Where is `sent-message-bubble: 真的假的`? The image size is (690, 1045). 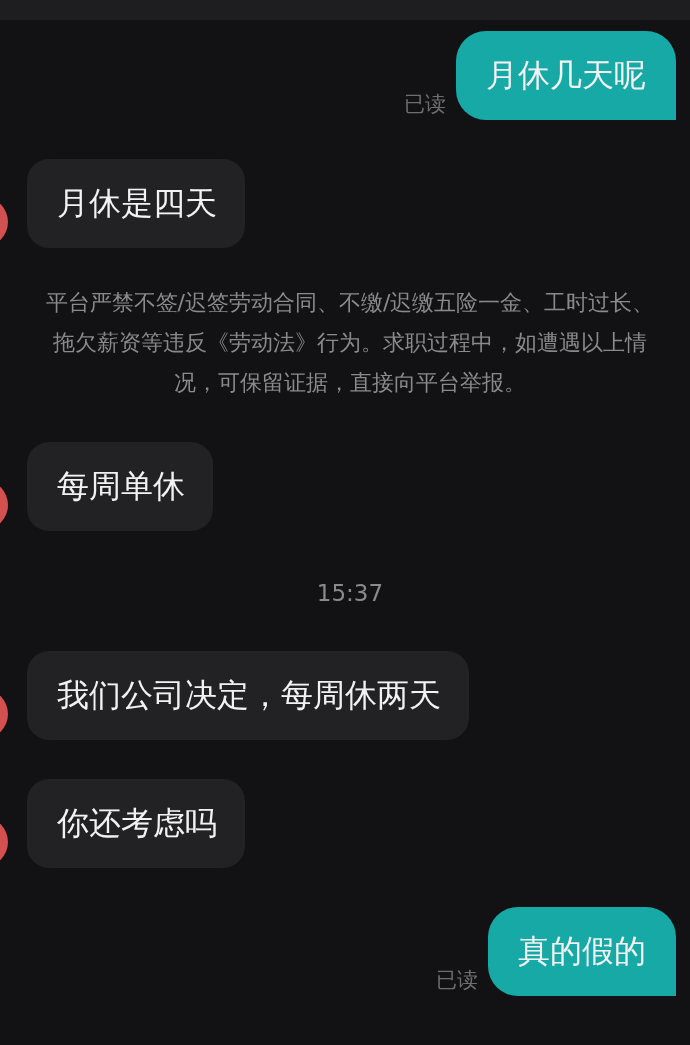 sent-message-bubble: 真的假的 is located at coordinates (582, 951).